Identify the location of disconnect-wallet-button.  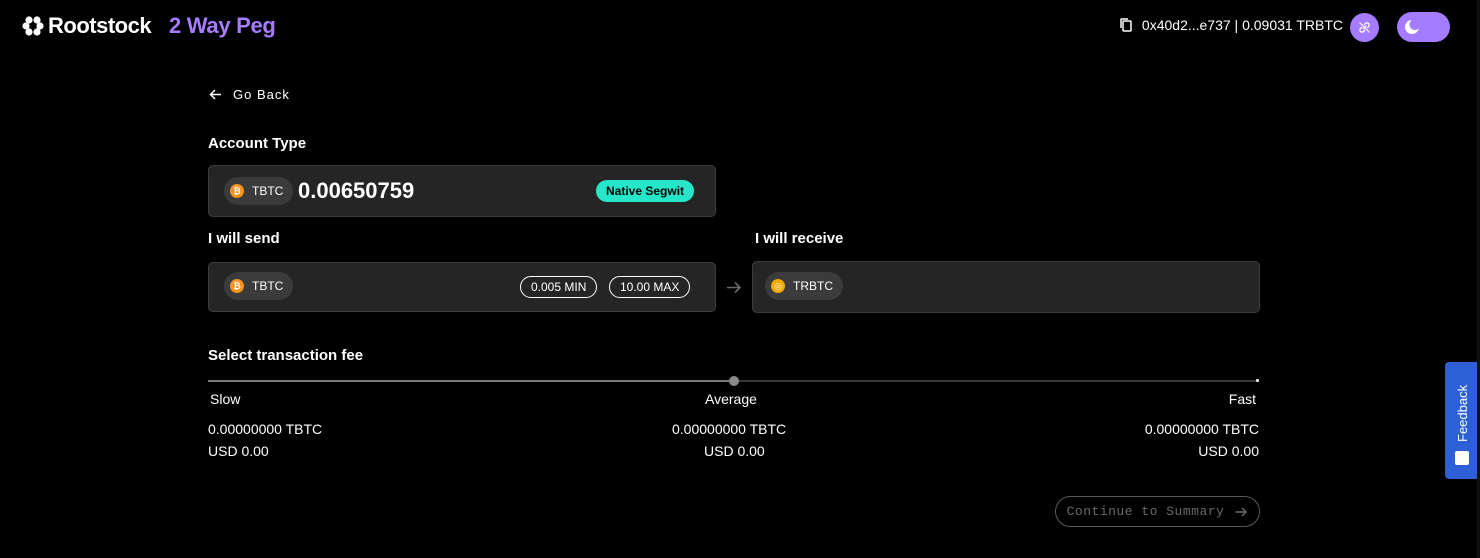
(1364, 27).